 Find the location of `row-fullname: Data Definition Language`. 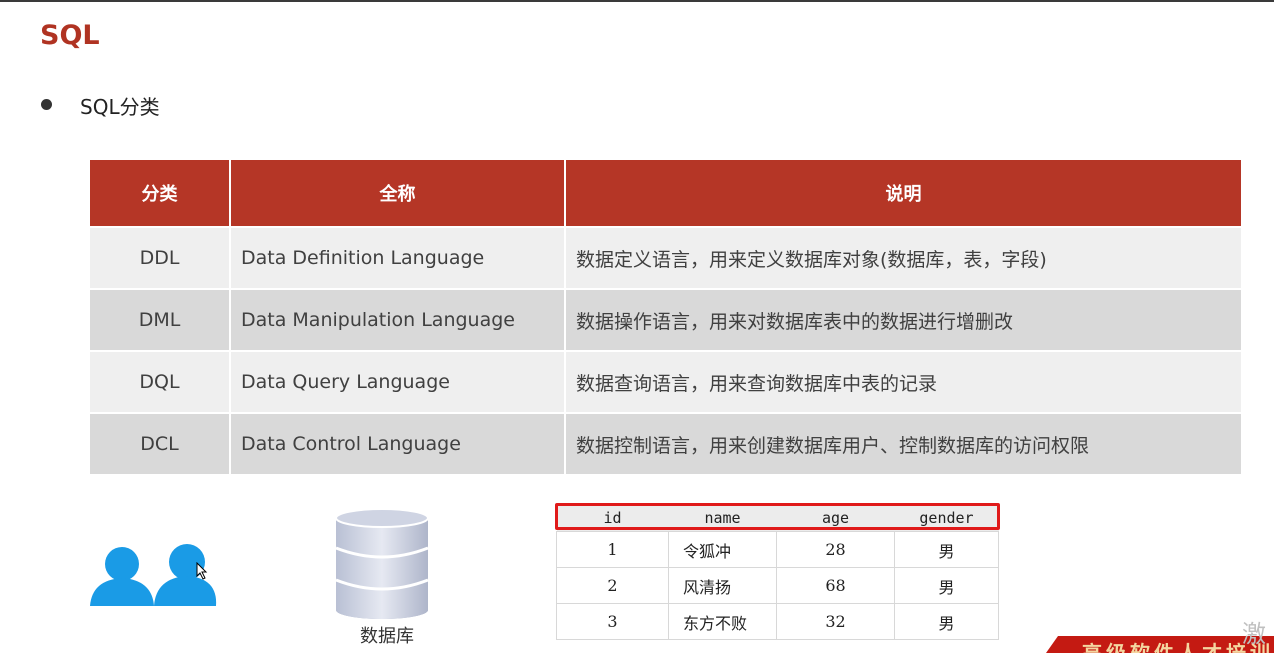

row-fullname: Data Definition Language is located at coordinates (397, 258).